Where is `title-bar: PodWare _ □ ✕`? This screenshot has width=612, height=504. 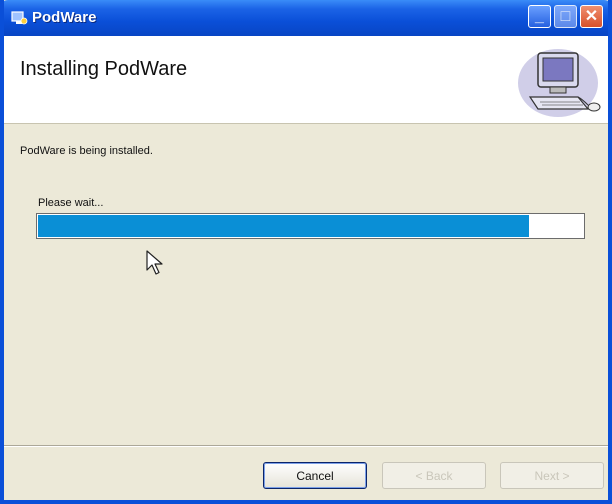
title-bar: PodWare _ □ ✕ is located at coordinates (306, 18).